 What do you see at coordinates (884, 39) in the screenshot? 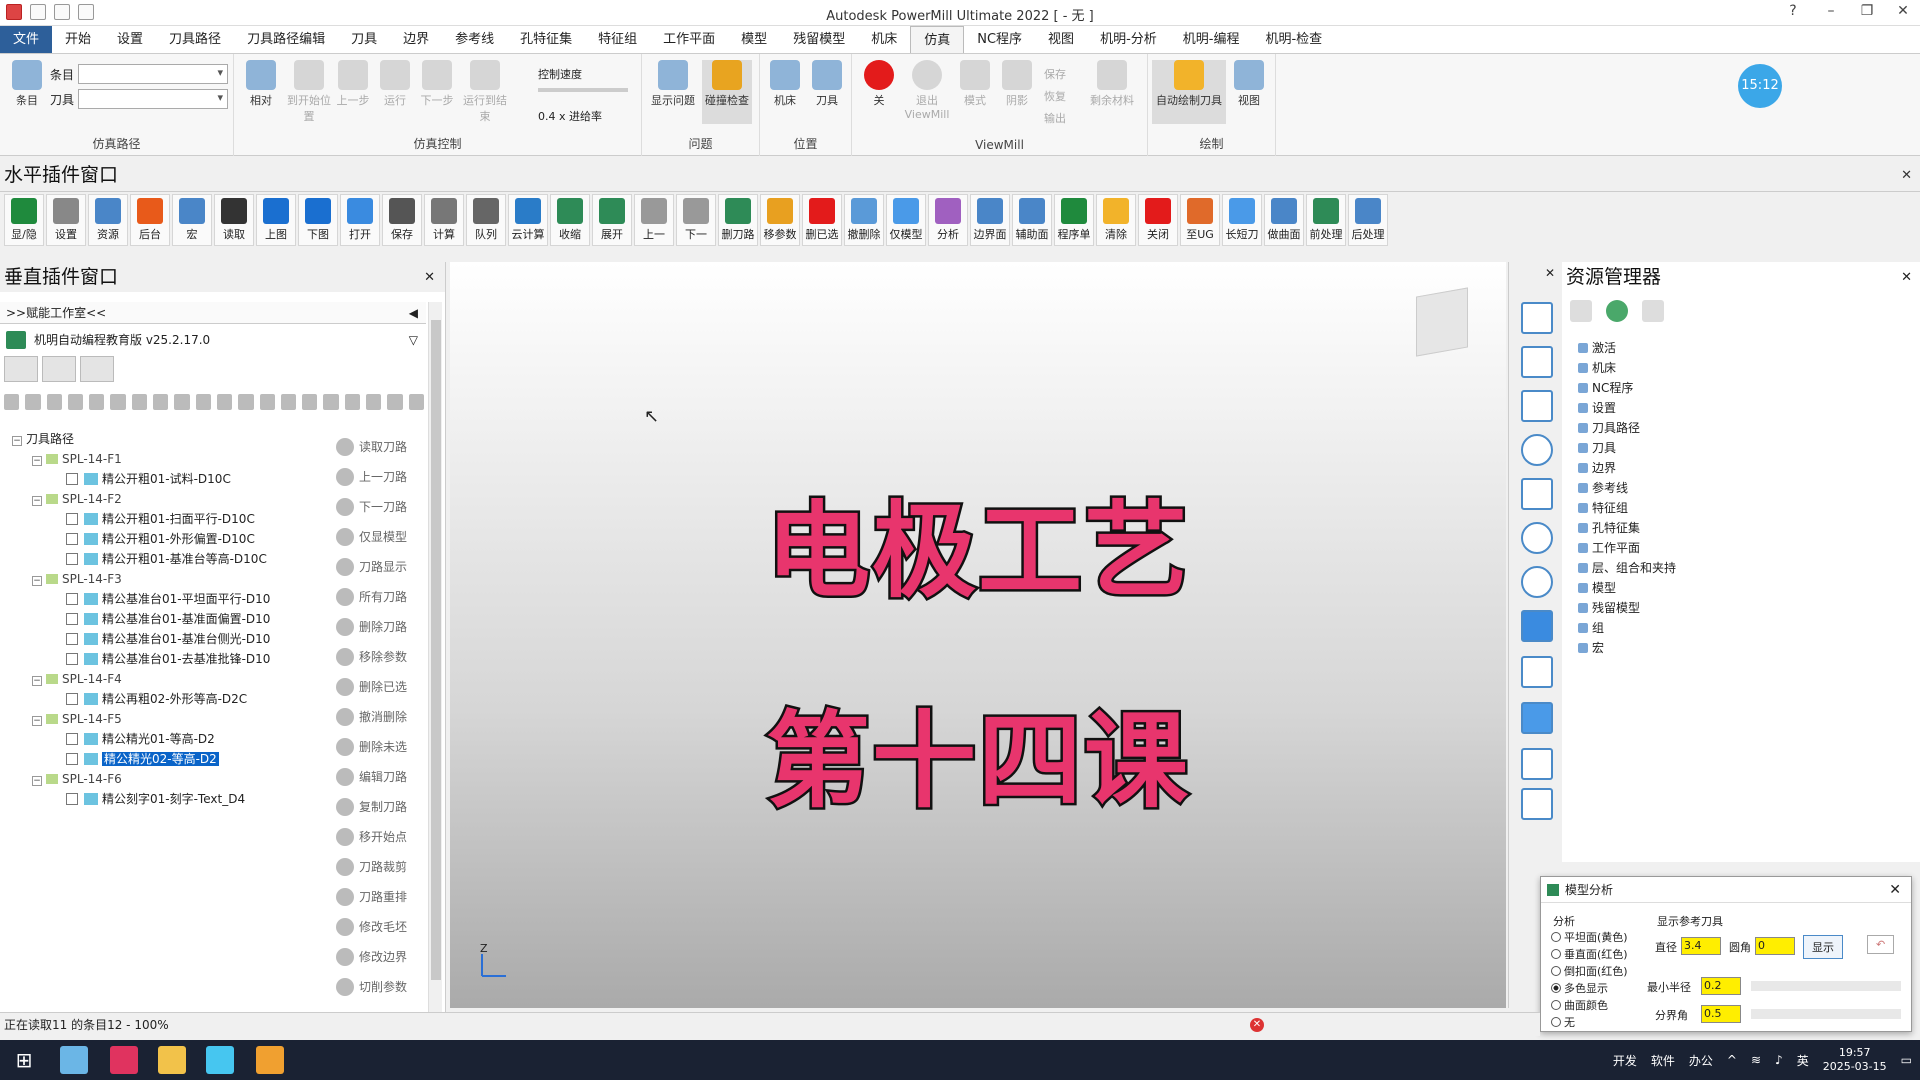
I see `menu-tab-13: 机床` at bounding box center [884, 39].